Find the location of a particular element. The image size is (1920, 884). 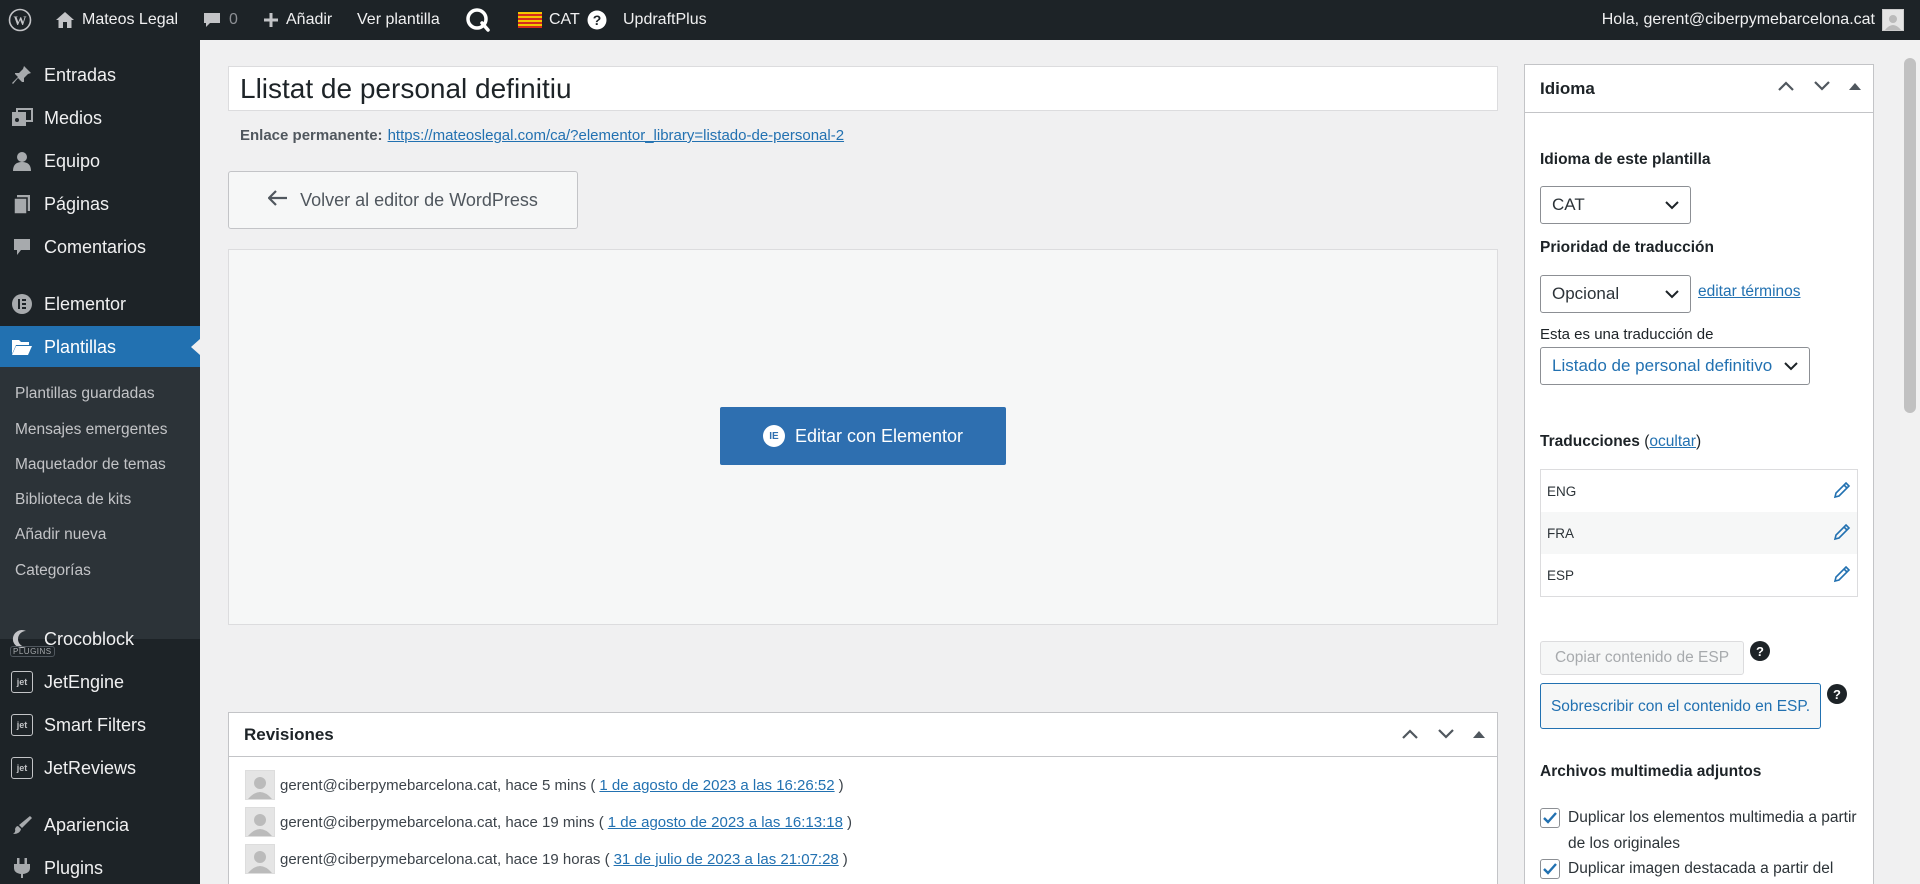

sidebar-item-apariencia: Apariencia is located at coordinates (100, 825).